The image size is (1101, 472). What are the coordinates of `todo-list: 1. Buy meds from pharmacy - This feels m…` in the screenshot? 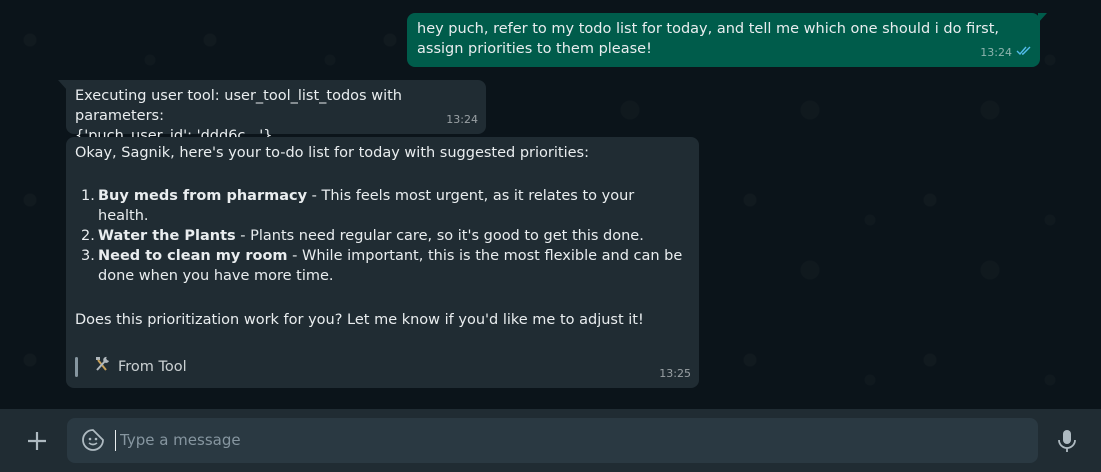 It's located at (382, 236).